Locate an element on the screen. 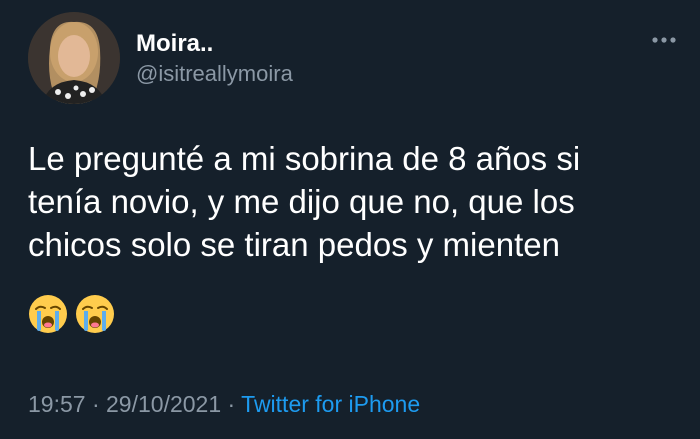 Image resolution: width=700 pixels, height=439 pixels. tweet-time: 19:57 is located at coordinates (57, 404).